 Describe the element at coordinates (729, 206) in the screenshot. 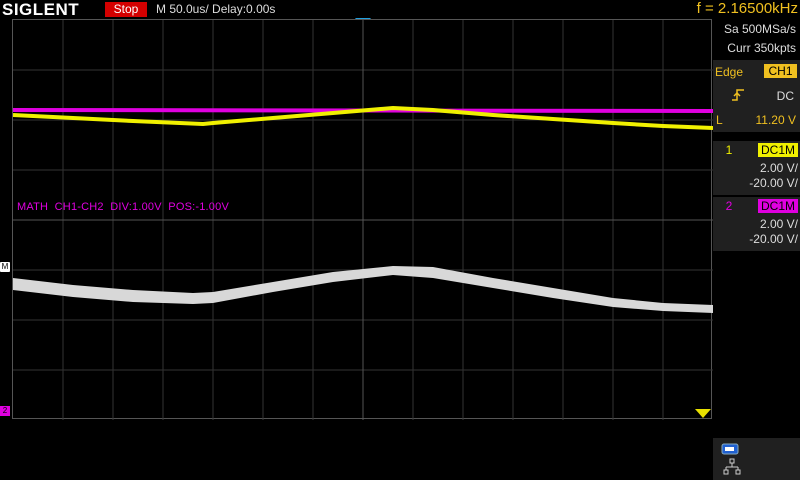

I see `channel-2-number: 2` at that location.